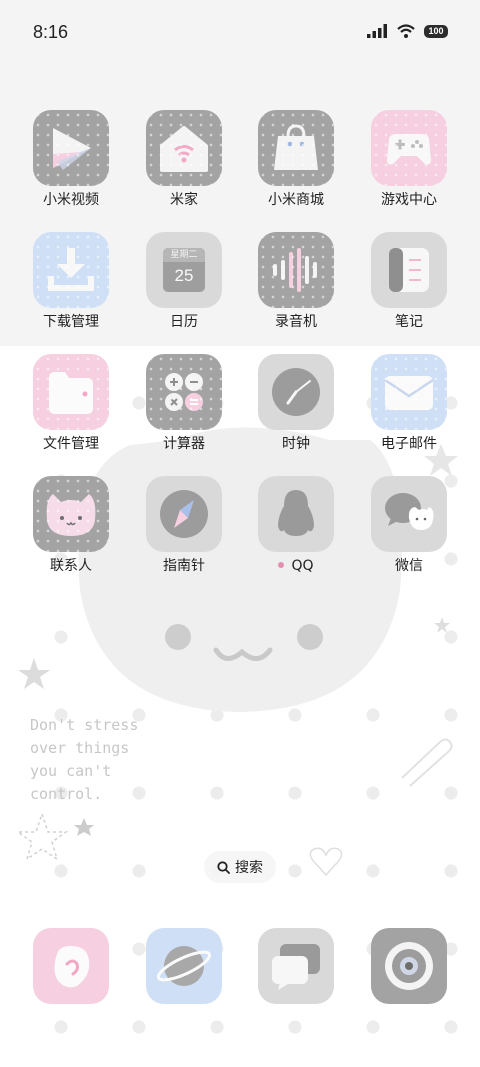 This screenshot has width=480, height=1067. What do you see at coordinates (184, 514) in the screenshot?
I see `compass-icon` at bounding box center [184, 514].